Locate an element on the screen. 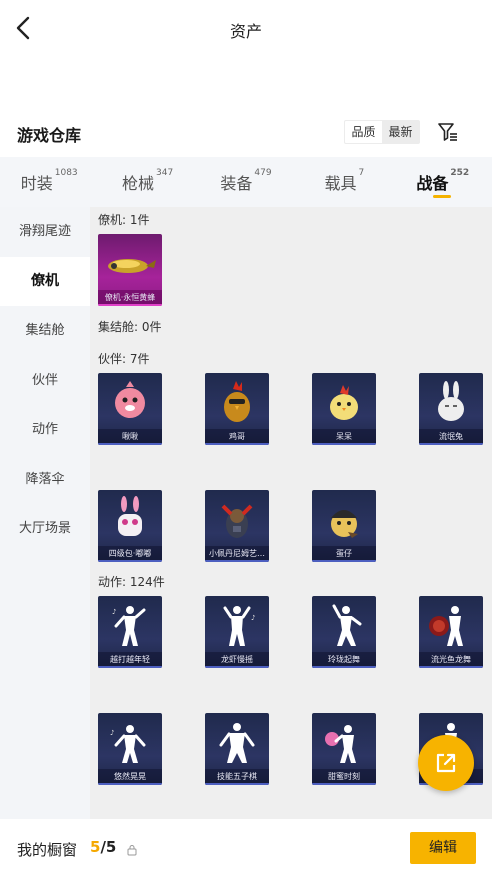 This screenshot has width=492, height=876. item-card: 流光鱼龙舞 is located at coordinates (451, 632).